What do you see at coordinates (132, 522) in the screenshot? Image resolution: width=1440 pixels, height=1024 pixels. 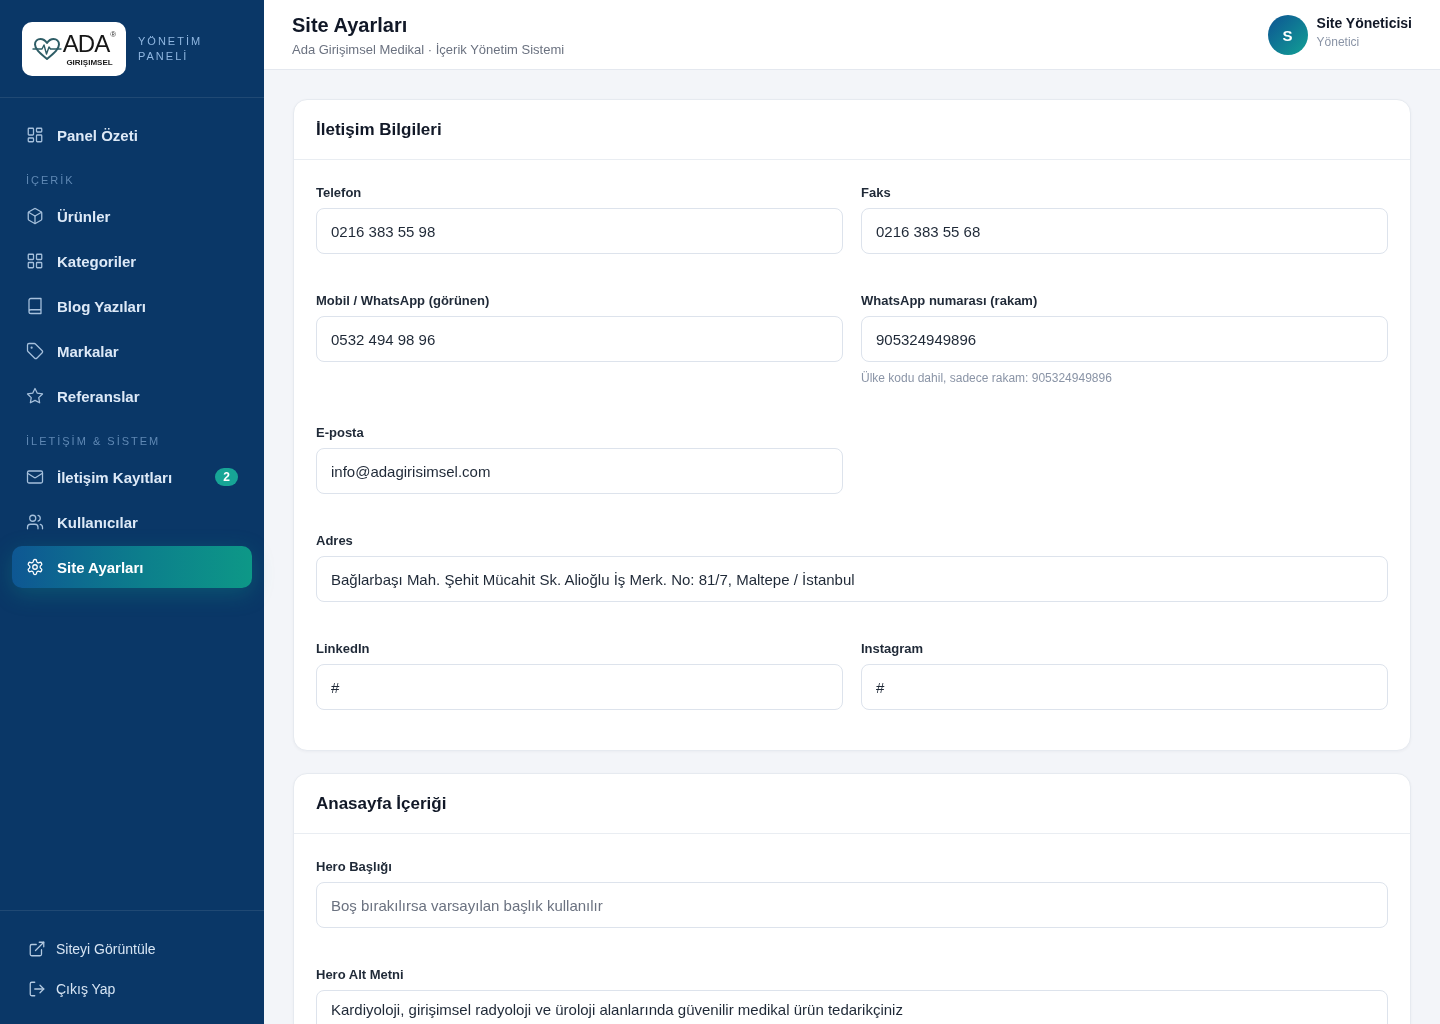 I see `nav-item: Kullanıcılar` at bounding box center [132, 522].